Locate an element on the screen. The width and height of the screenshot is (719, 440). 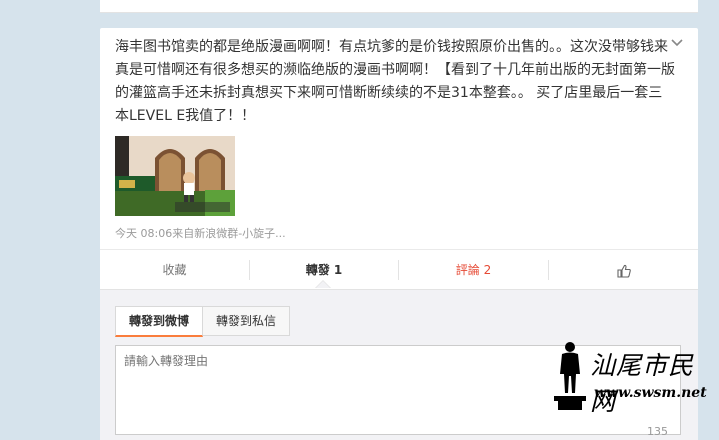
tab-repost-to-message: 轉發到私信 is located at coordinates (247, 321).